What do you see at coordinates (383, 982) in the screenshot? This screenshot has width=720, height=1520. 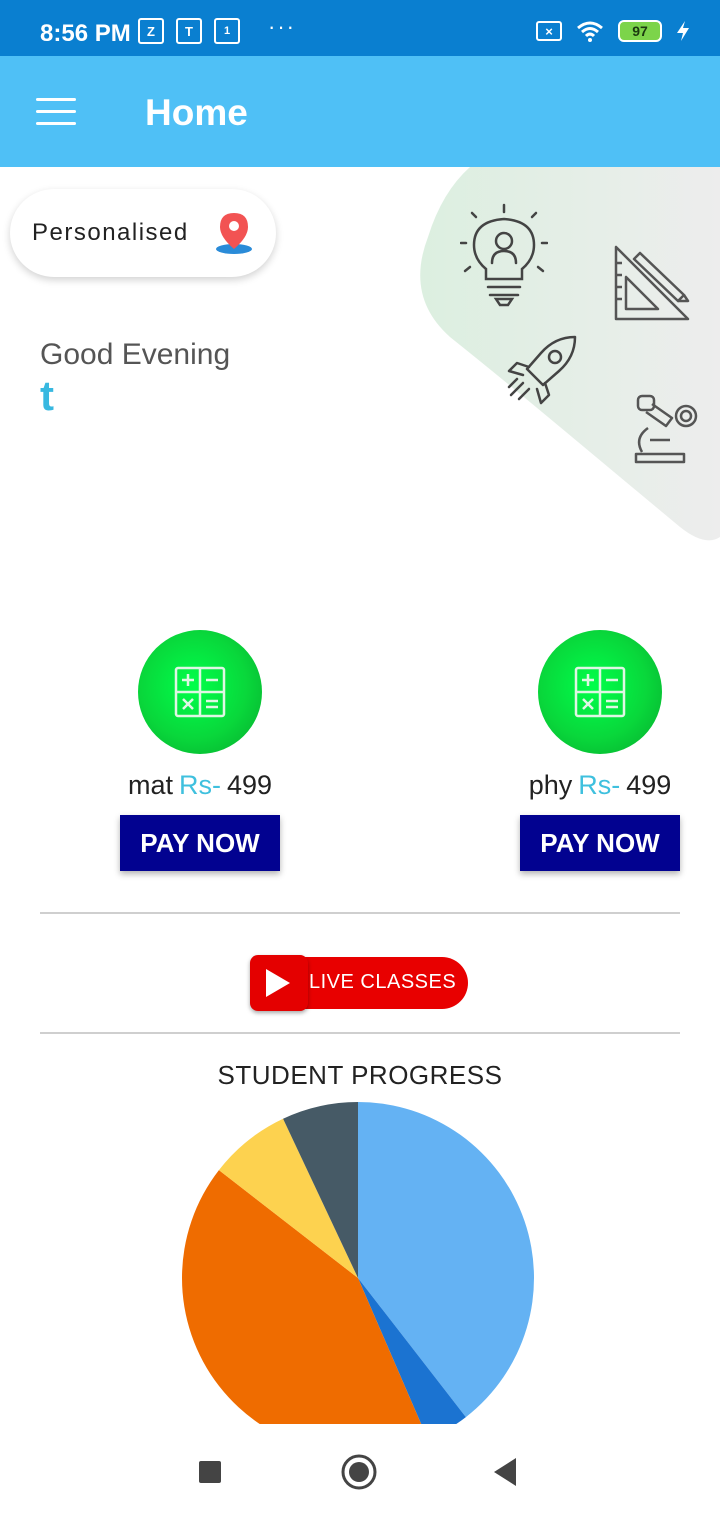 I see `live-classes-label: LIVE CLASSES` at bounding box center [383, 982].